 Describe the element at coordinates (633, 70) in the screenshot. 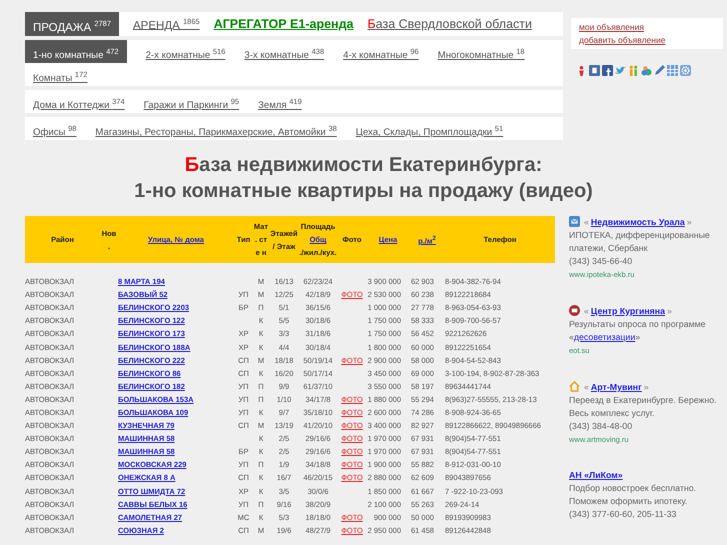

I see `people-icon` at that location.